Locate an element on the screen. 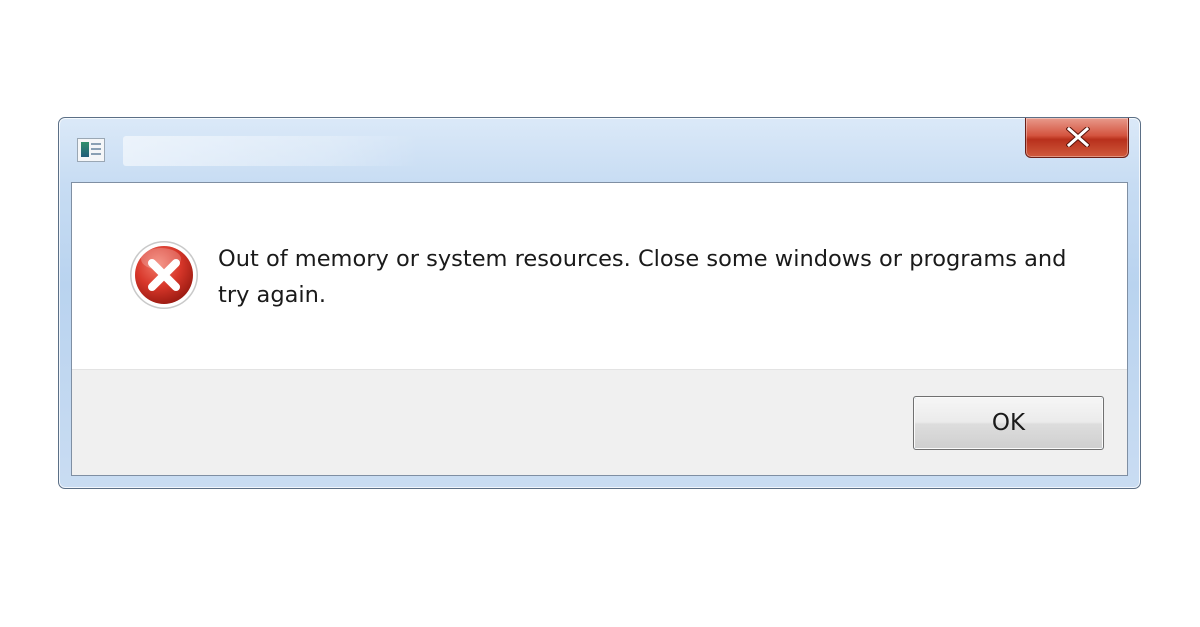 The image size is (1200, 627). close-icon is located at coordinates (1078, 137).